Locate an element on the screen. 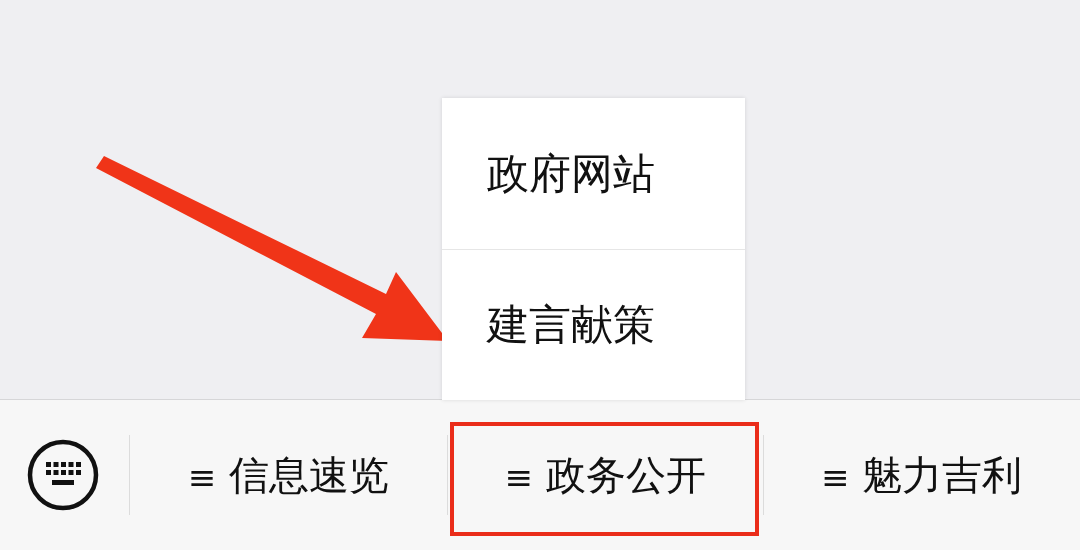  submenu-item: 政府网站 is located at coordinates (593, 173).